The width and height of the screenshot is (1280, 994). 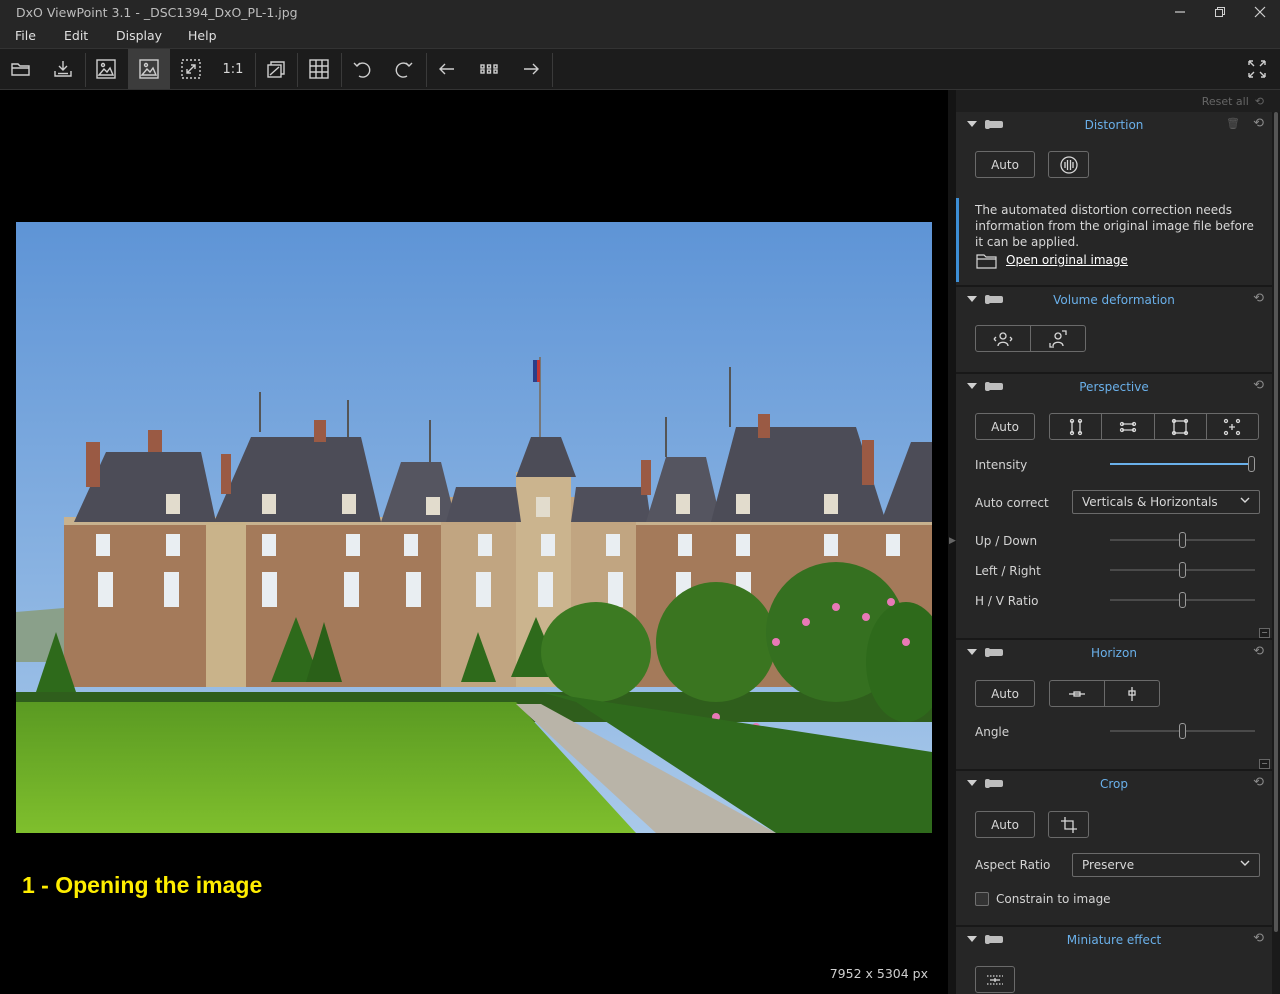 I want to click on up-down-slider-knob, so click(x=1182, y=540).